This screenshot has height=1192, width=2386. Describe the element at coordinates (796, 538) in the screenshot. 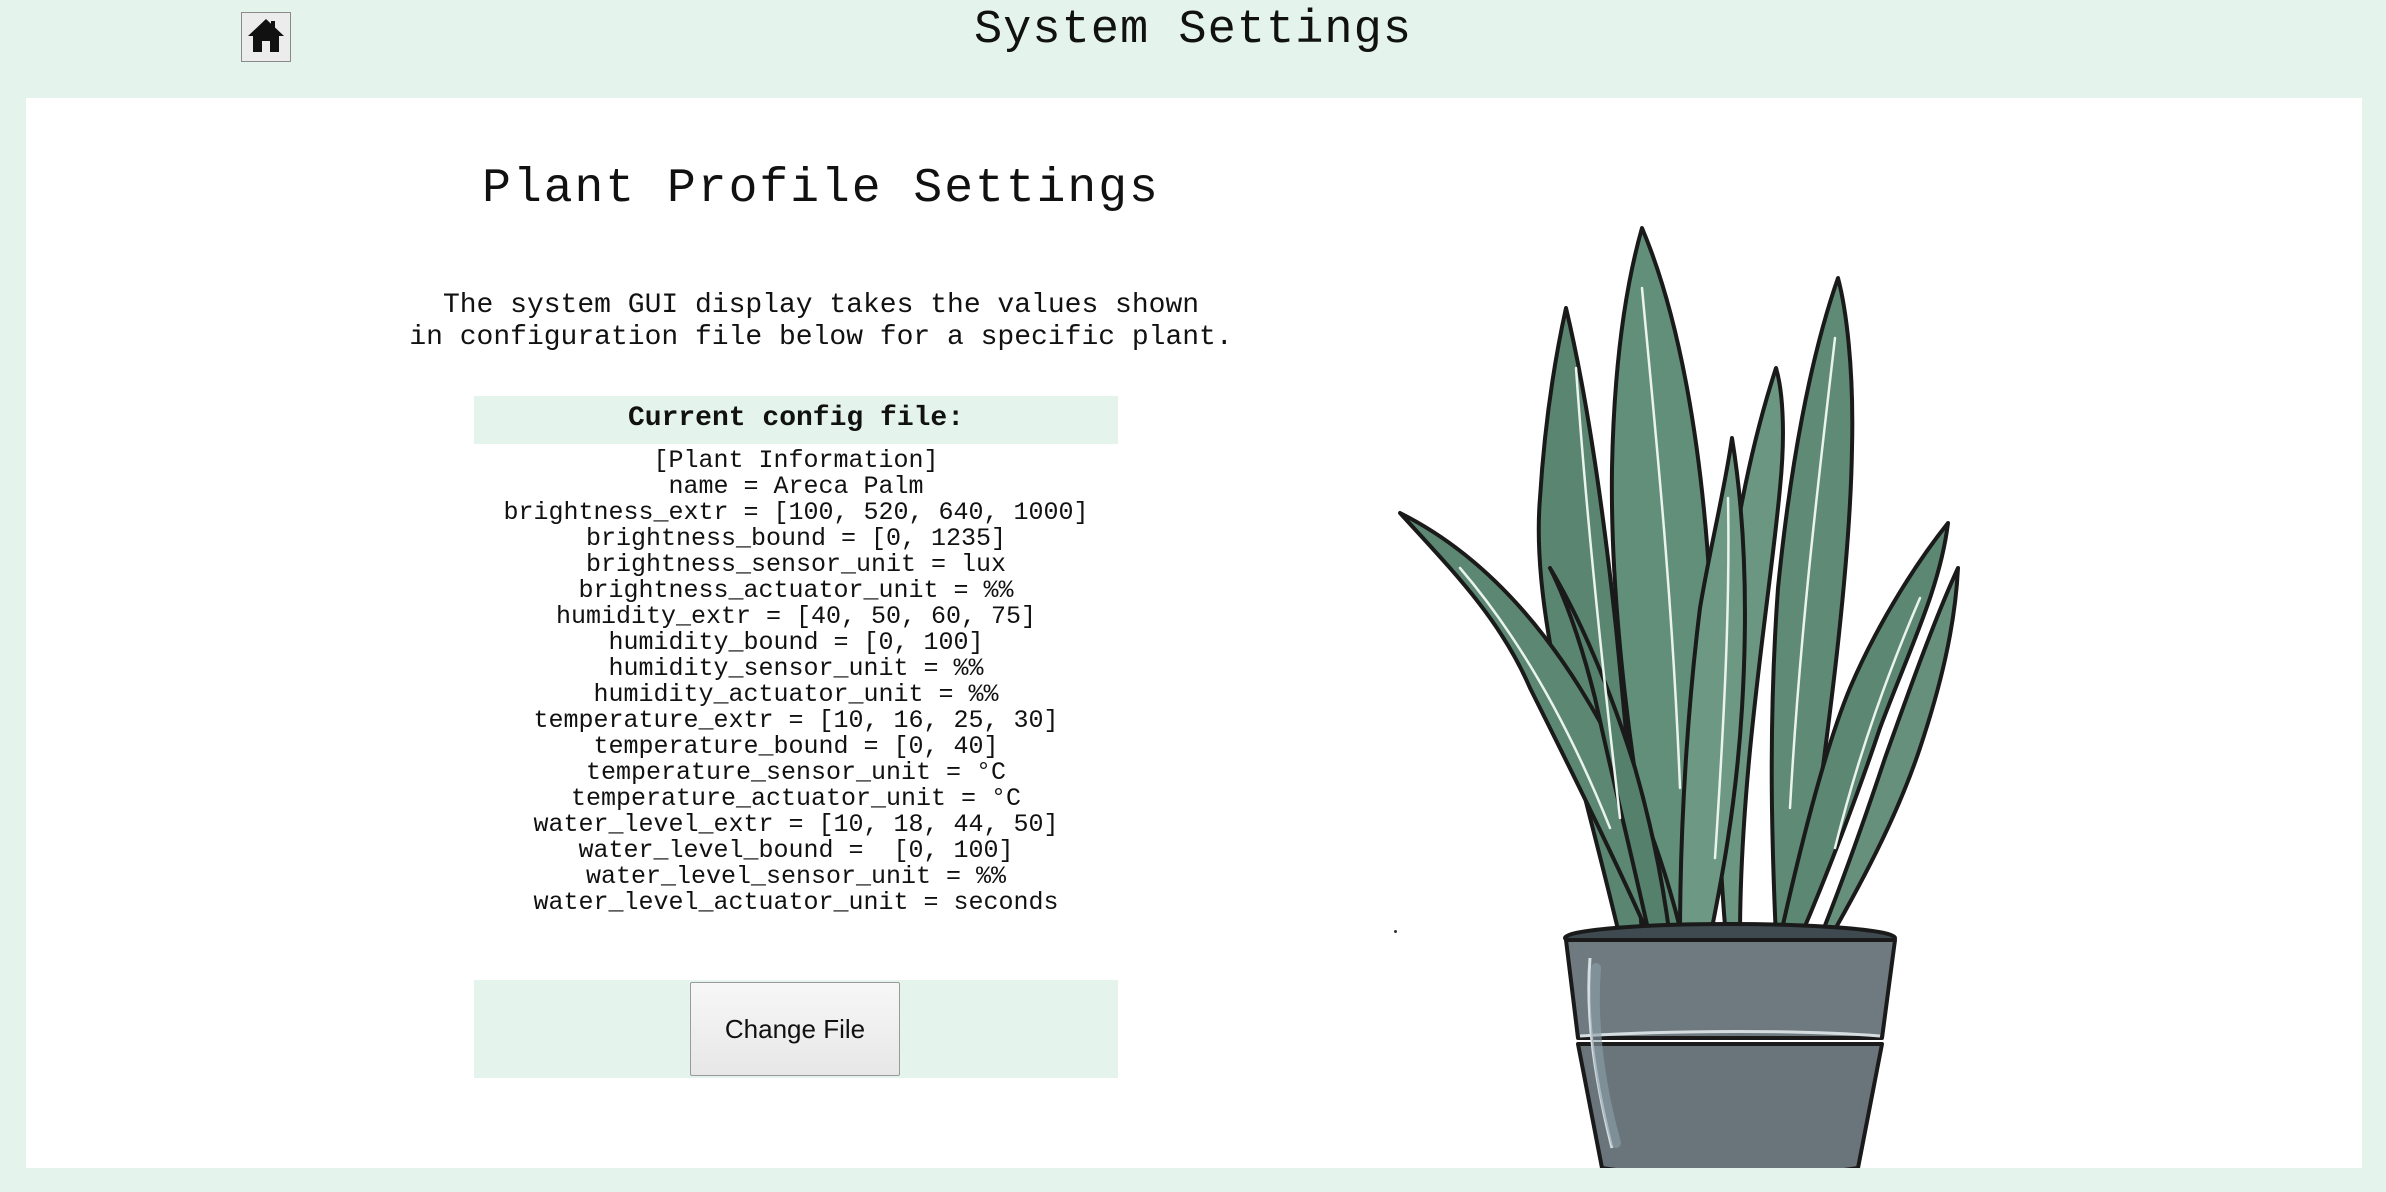

I see `config-line: brightness_bound = [0, 1235]` at that location.